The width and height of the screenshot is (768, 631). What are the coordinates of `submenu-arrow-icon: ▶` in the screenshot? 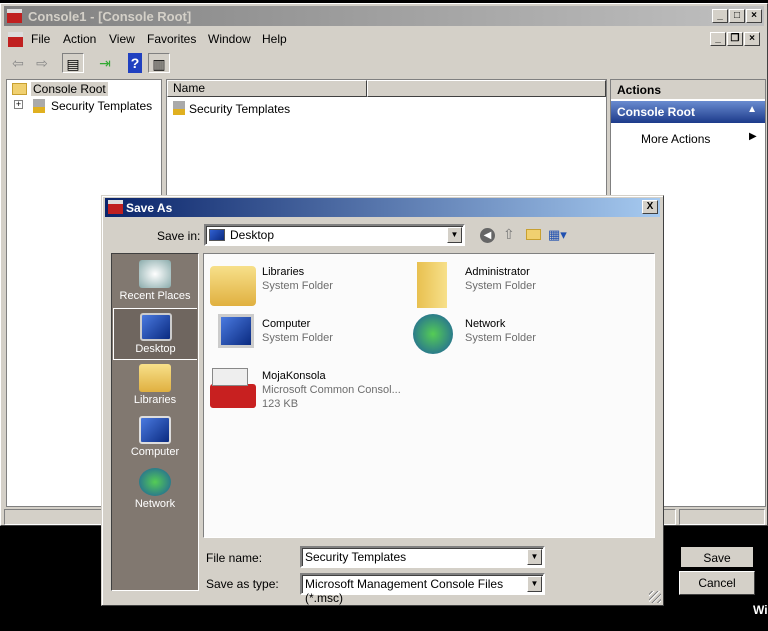 It's located at (753, 136).